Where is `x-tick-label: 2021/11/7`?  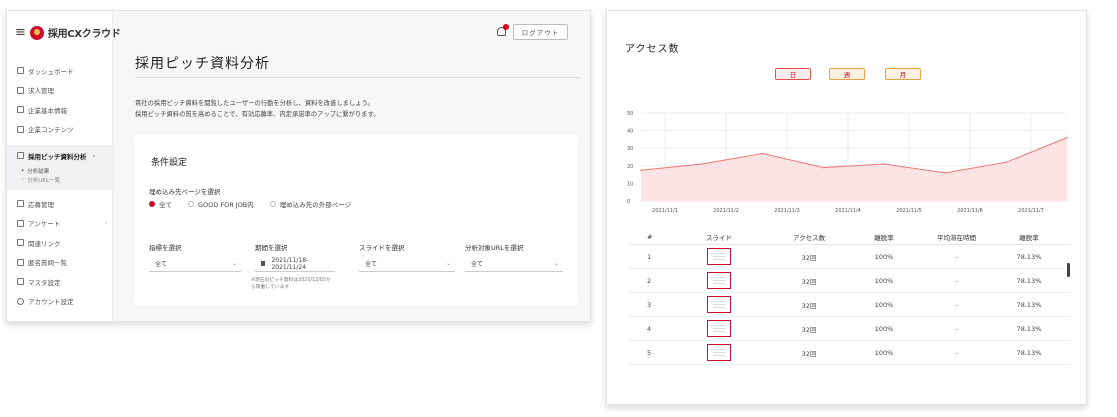
x-tick-label: 2021/11/7 is located at coordinates (1031, 211).